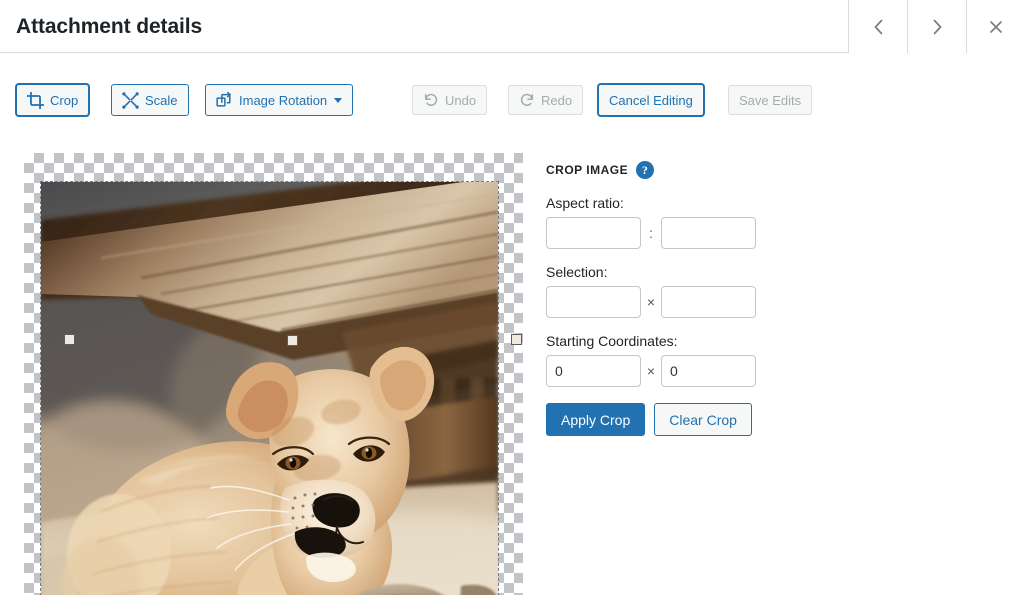  I want to click on crop-handle-ne, so click(516, 339).